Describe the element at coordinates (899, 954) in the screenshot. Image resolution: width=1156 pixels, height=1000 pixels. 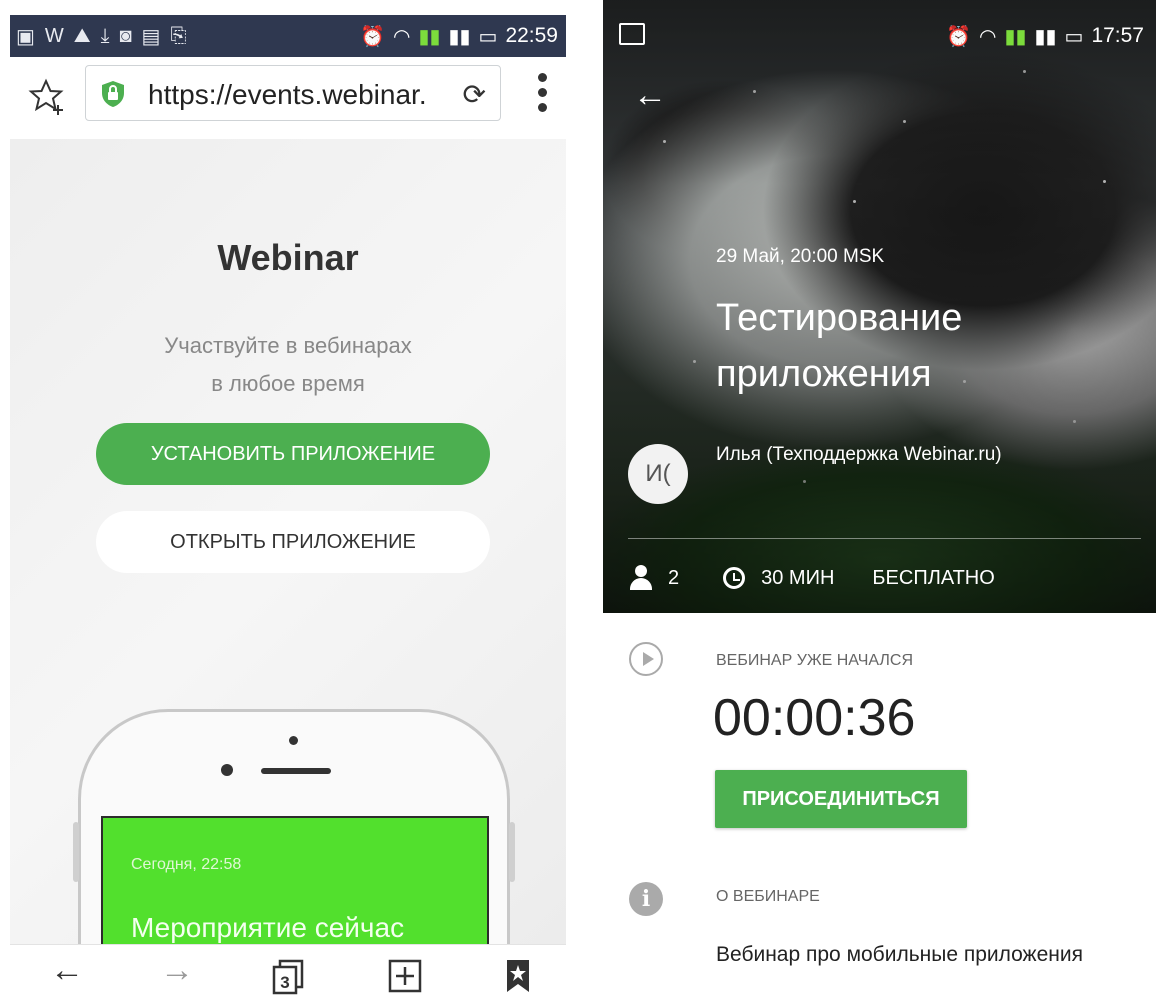
I see `about-webinar-text: Вебинар про мобильные приложения` at that location.